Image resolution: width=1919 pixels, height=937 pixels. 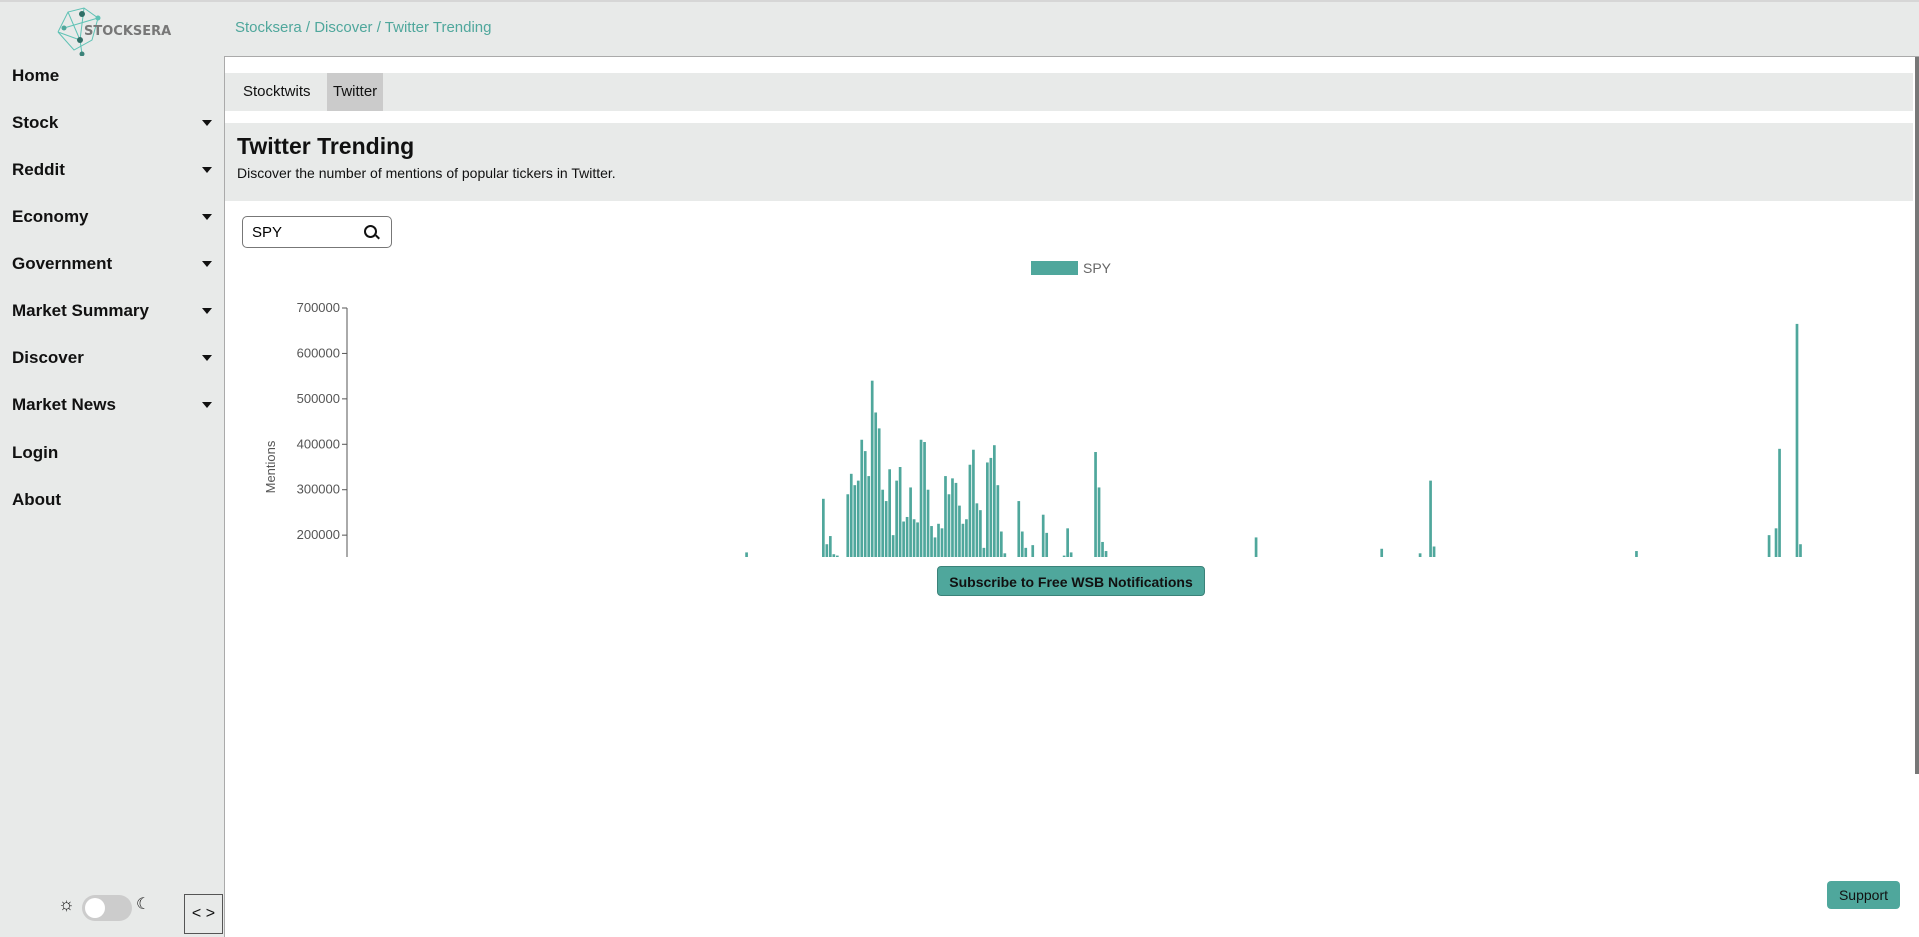 I want to click on sidebar-item-economy: Economy, so click(x=112, y=217).